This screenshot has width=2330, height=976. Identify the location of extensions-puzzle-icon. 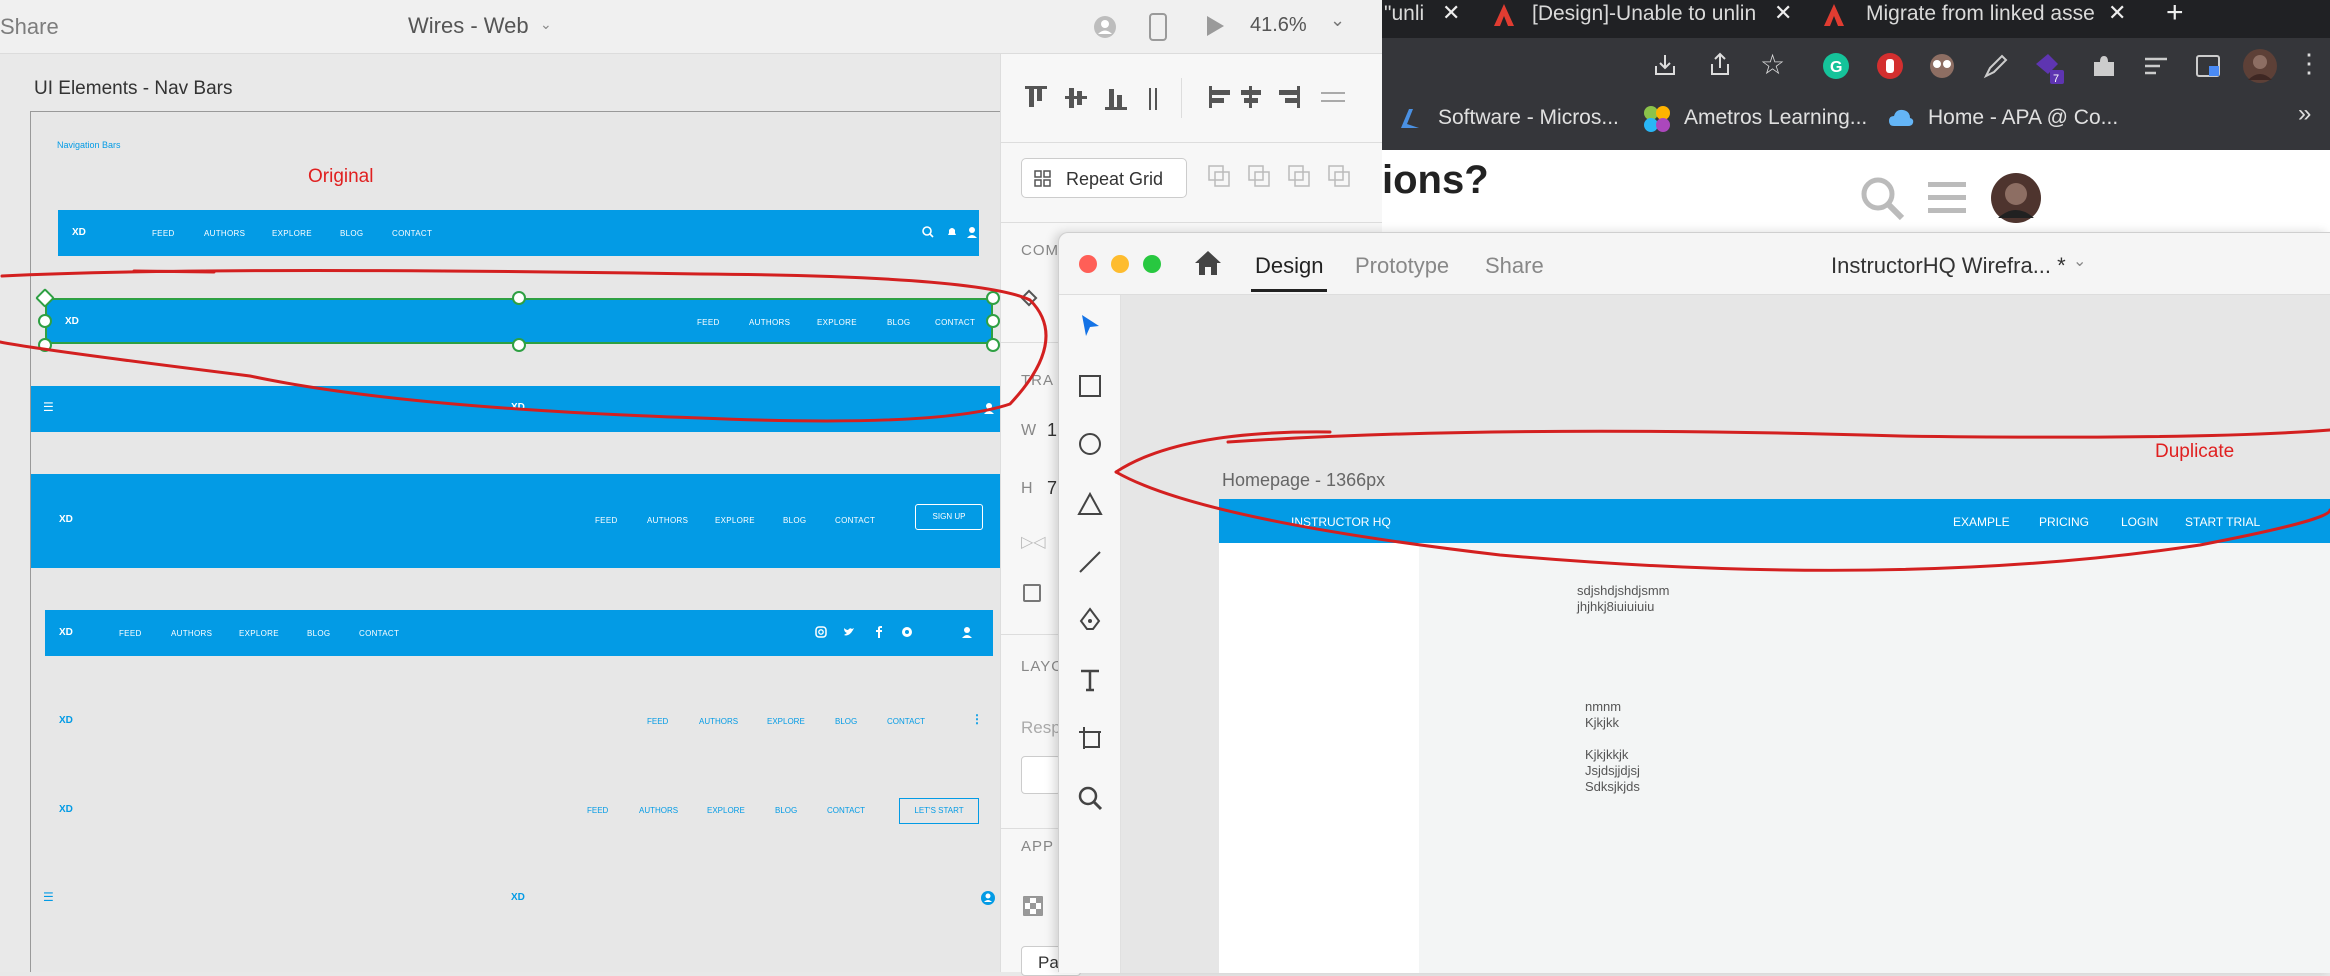
(2104, 66).